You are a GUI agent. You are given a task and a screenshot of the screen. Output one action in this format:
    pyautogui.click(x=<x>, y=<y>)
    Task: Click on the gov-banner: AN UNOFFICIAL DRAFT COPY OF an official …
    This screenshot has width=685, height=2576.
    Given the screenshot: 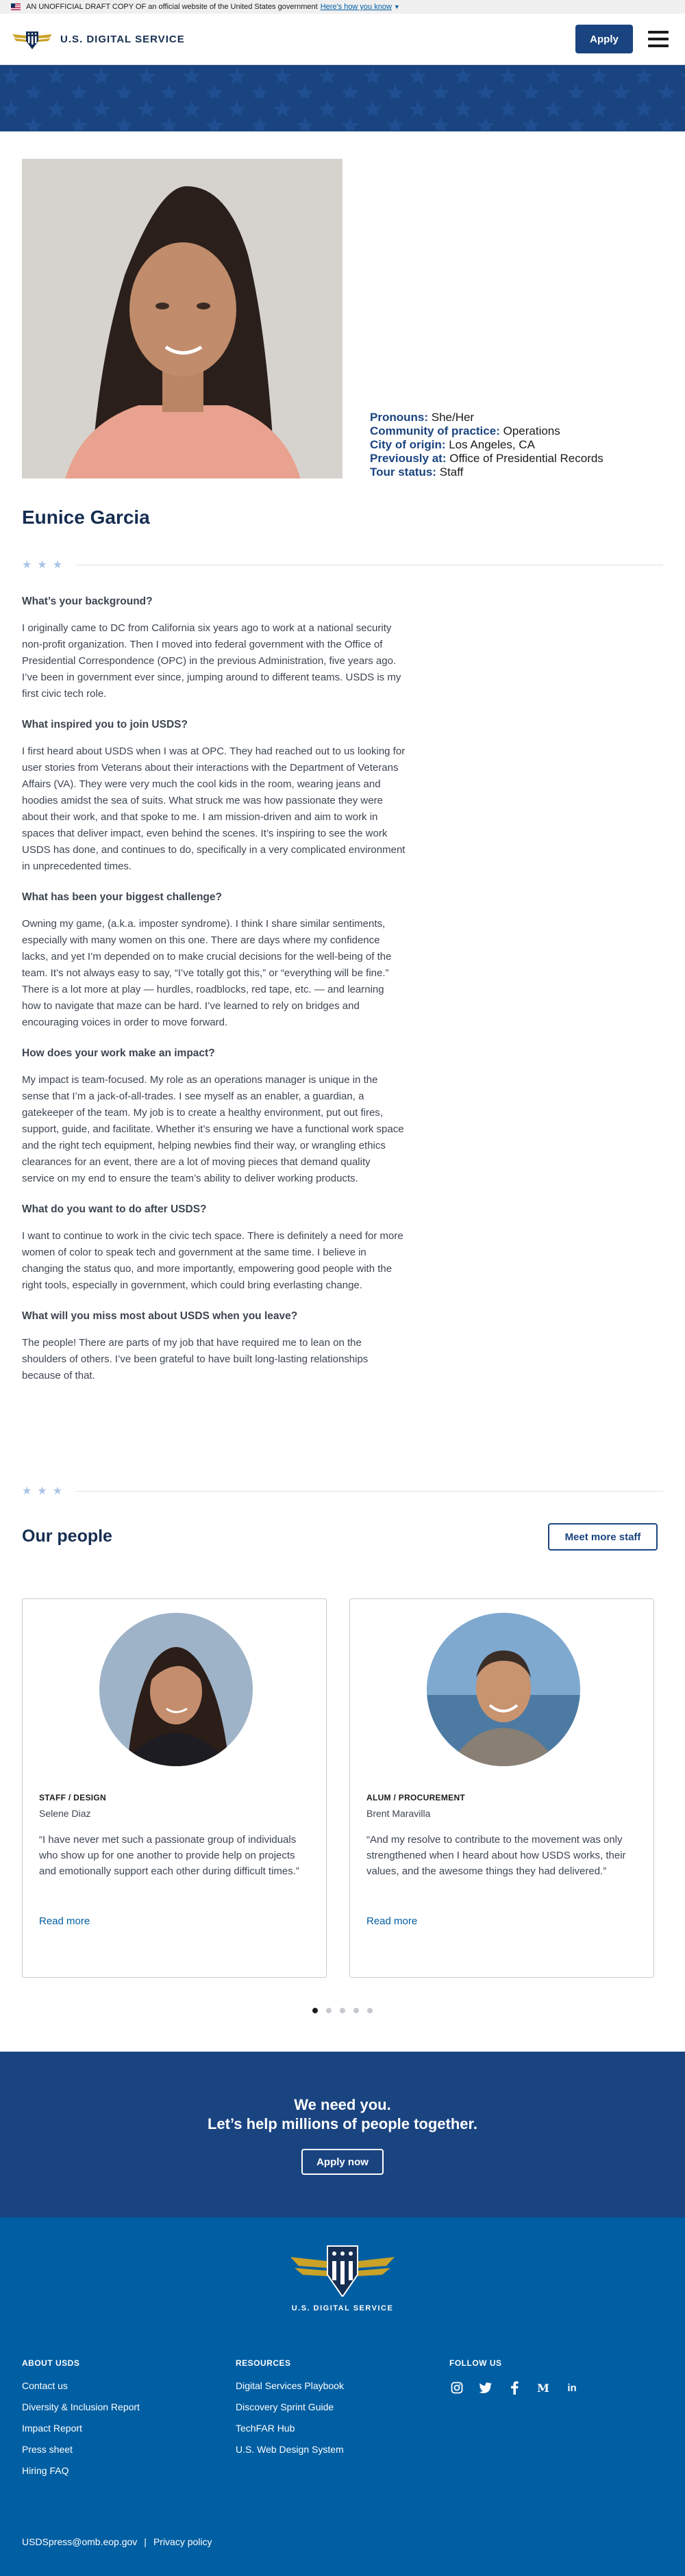 What is the action you would take?
    pyautogui.click(x=342, y=7)
    